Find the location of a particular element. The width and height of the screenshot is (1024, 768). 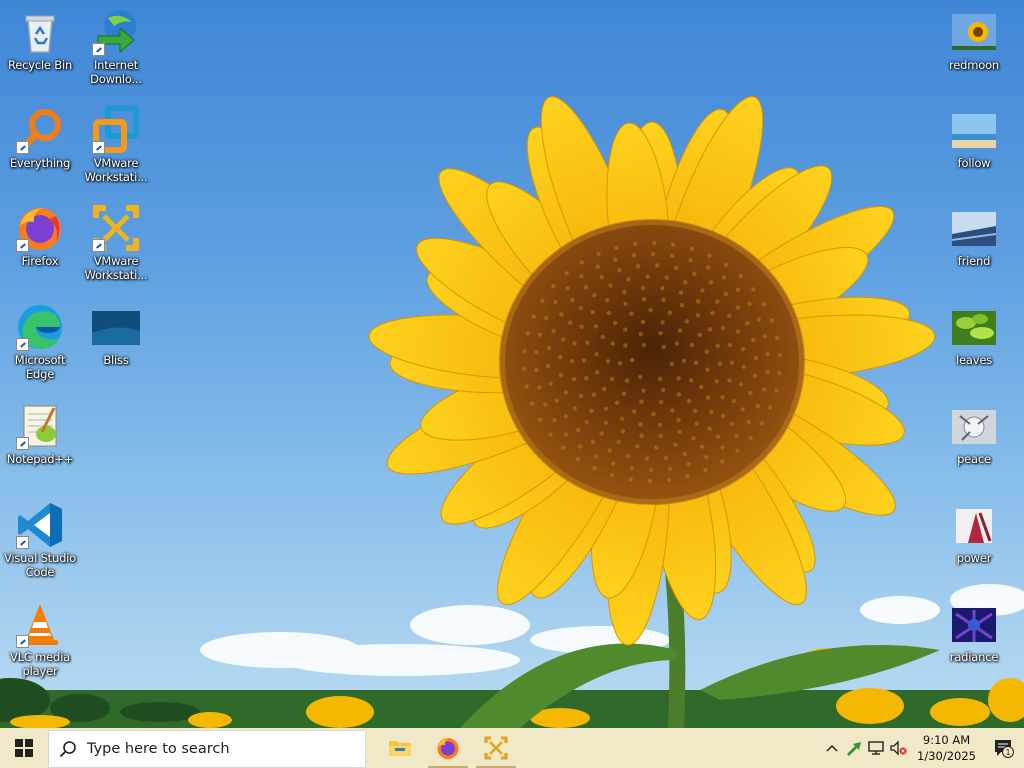

desktop-icon-recycle-bin: Recycle Bin is located at coordinates (40, 40).